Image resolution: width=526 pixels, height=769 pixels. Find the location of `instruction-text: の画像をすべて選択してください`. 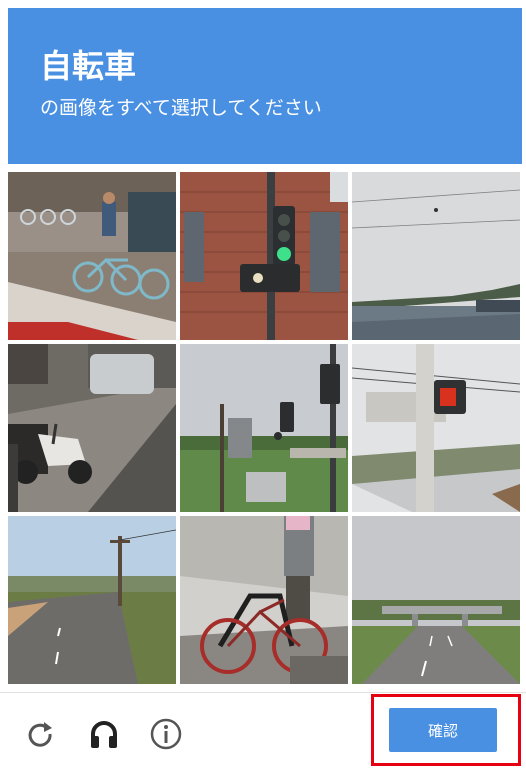

instruction-text: の画像をすべて選択してください is located at coordinates (181, 108).